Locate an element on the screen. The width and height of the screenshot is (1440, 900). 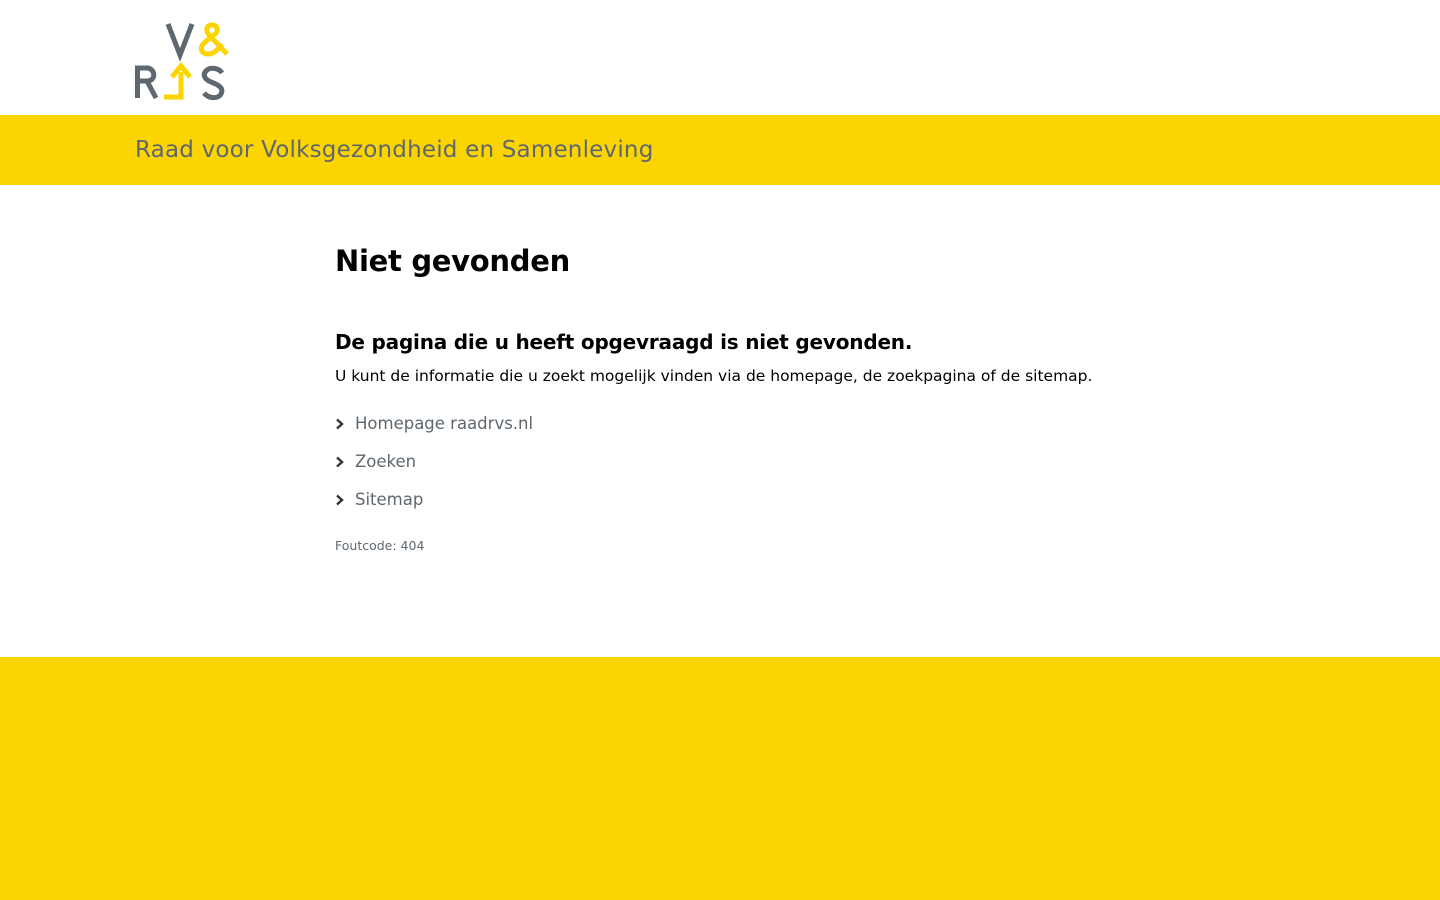
rvs-logo is located at coordinates (183, 61).